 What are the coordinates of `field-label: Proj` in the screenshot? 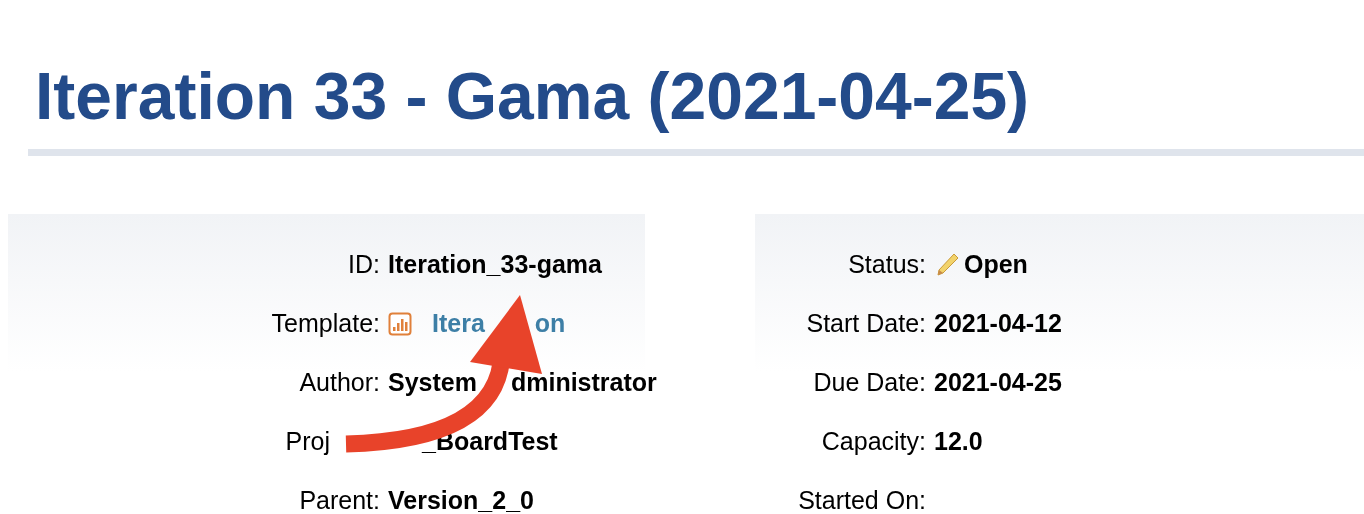 It's located at (307, 441).